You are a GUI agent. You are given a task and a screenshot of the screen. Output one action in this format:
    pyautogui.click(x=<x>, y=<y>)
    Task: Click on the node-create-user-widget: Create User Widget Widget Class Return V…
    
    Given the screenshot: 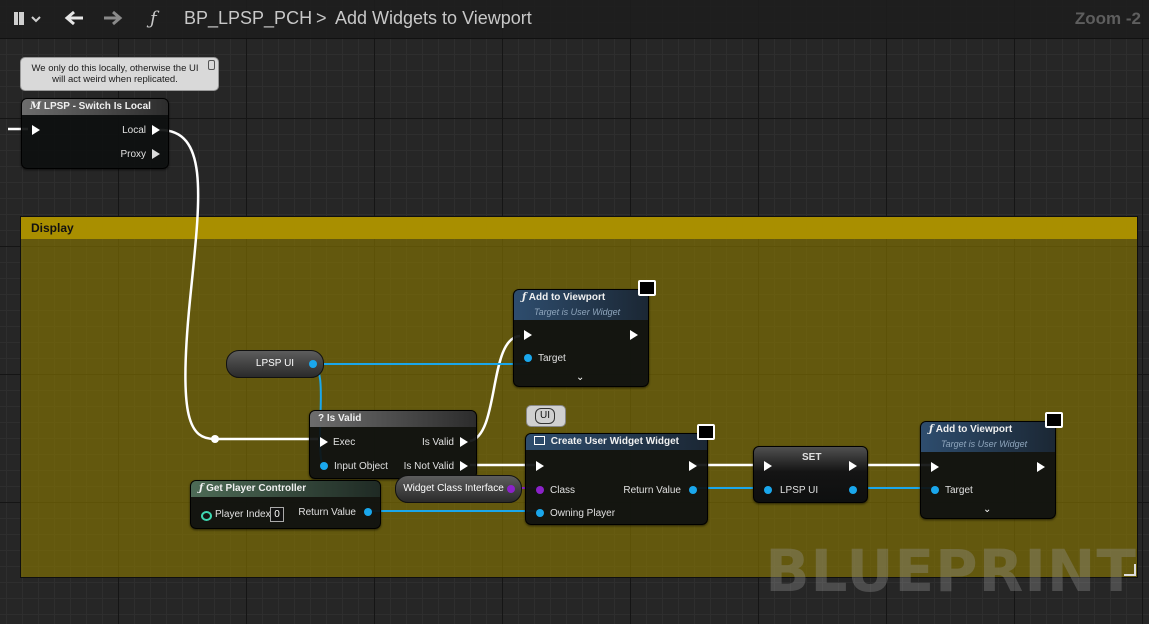 What is the action you would take?
    pyautogui.click(x=620, y=474)
    